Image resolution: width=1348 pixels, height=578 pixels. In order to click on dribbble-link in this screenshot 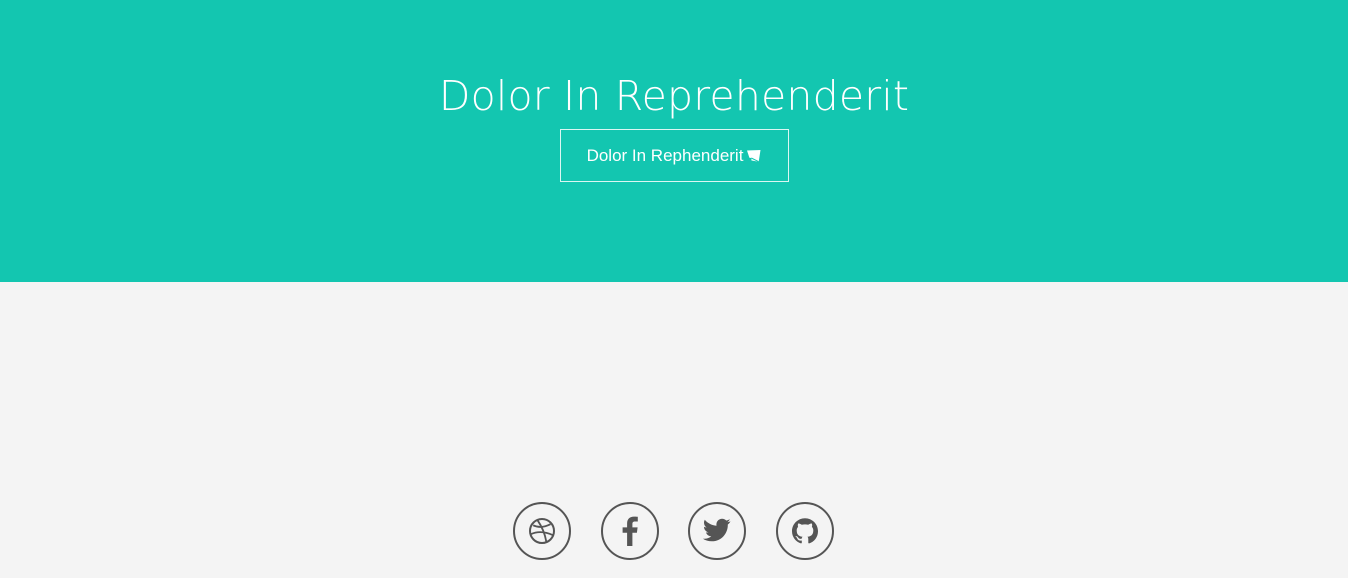, I will do `click(542, 531)`.